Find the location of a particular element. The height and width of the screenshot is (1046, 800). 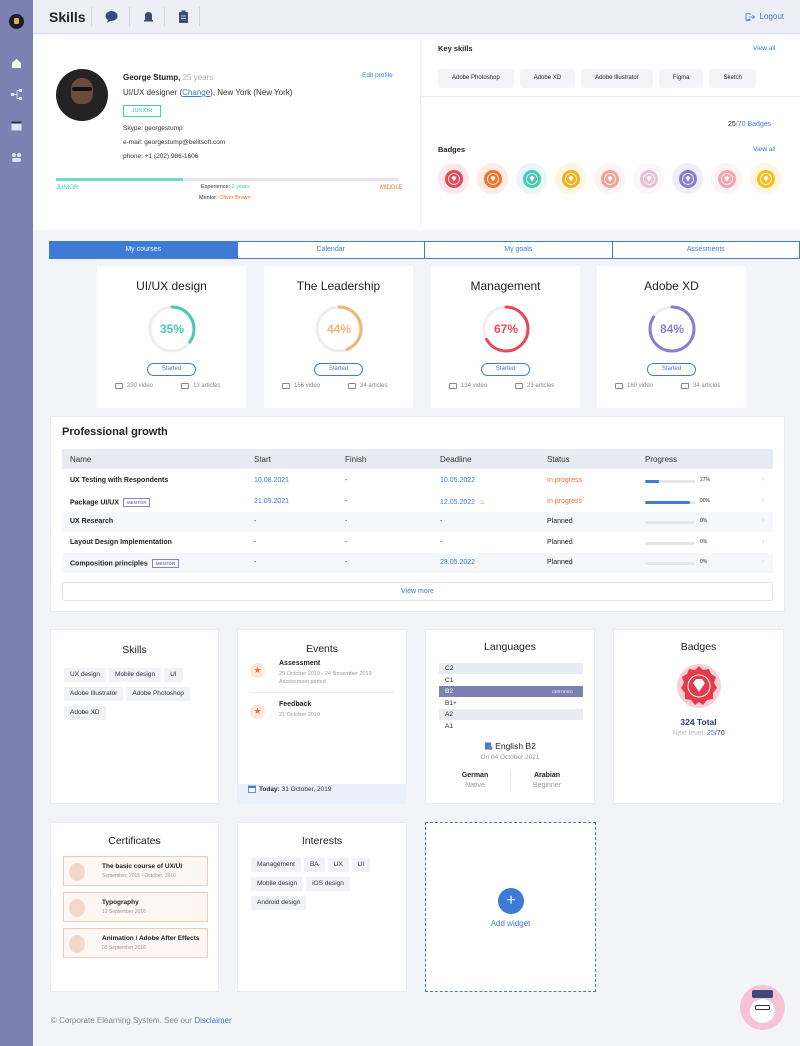

row-start: 21.09.2021 is located at coordinates (272, 501).